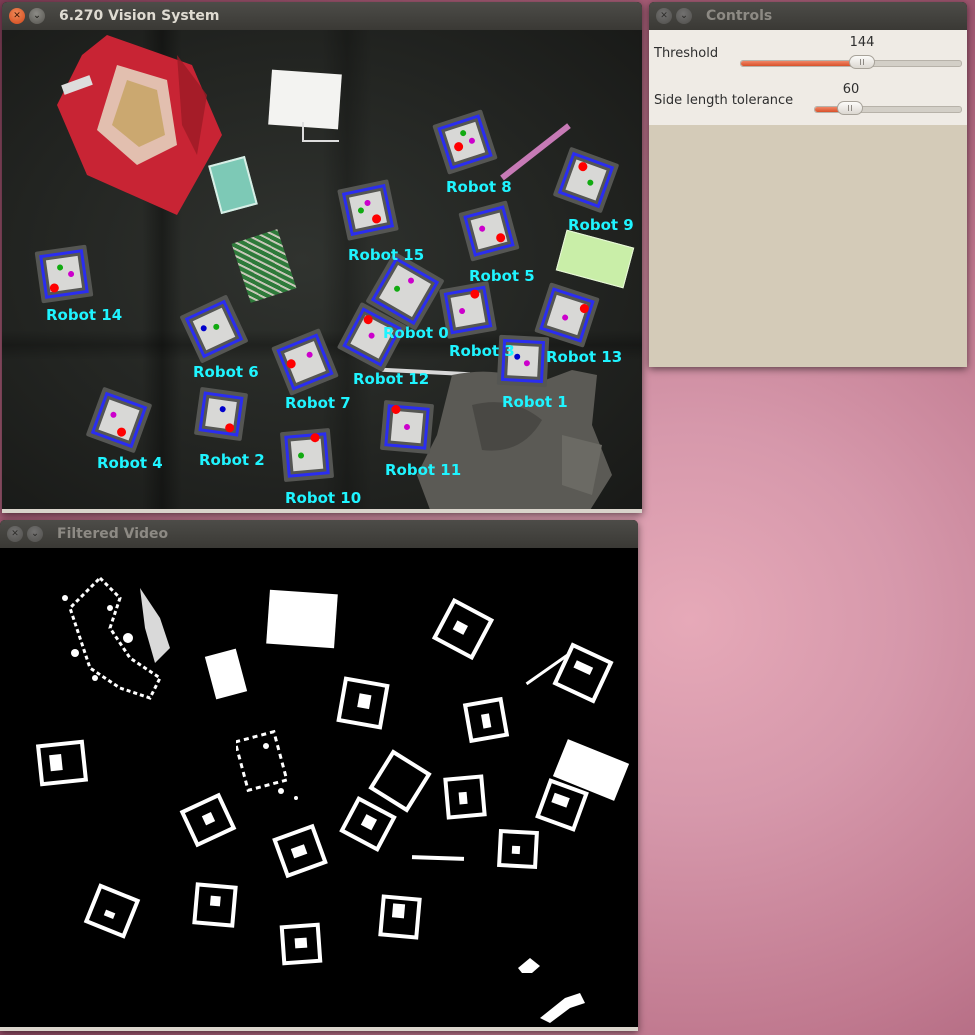 Image resolution: width=975 pixels, height=1035 pixels. Describe the element at coordinates (423, 470) in the screenshot. I see `robot-label: Robot 11` at that location.